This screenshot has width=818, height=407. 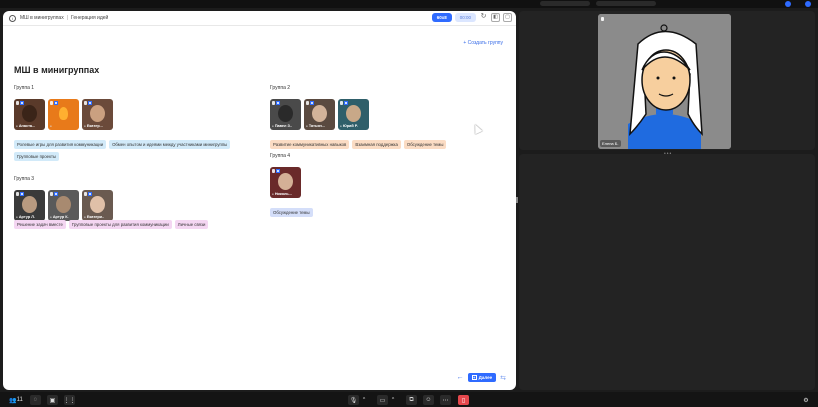 I want to click on video-frame: Елена Б., so click(x=664, y=81).